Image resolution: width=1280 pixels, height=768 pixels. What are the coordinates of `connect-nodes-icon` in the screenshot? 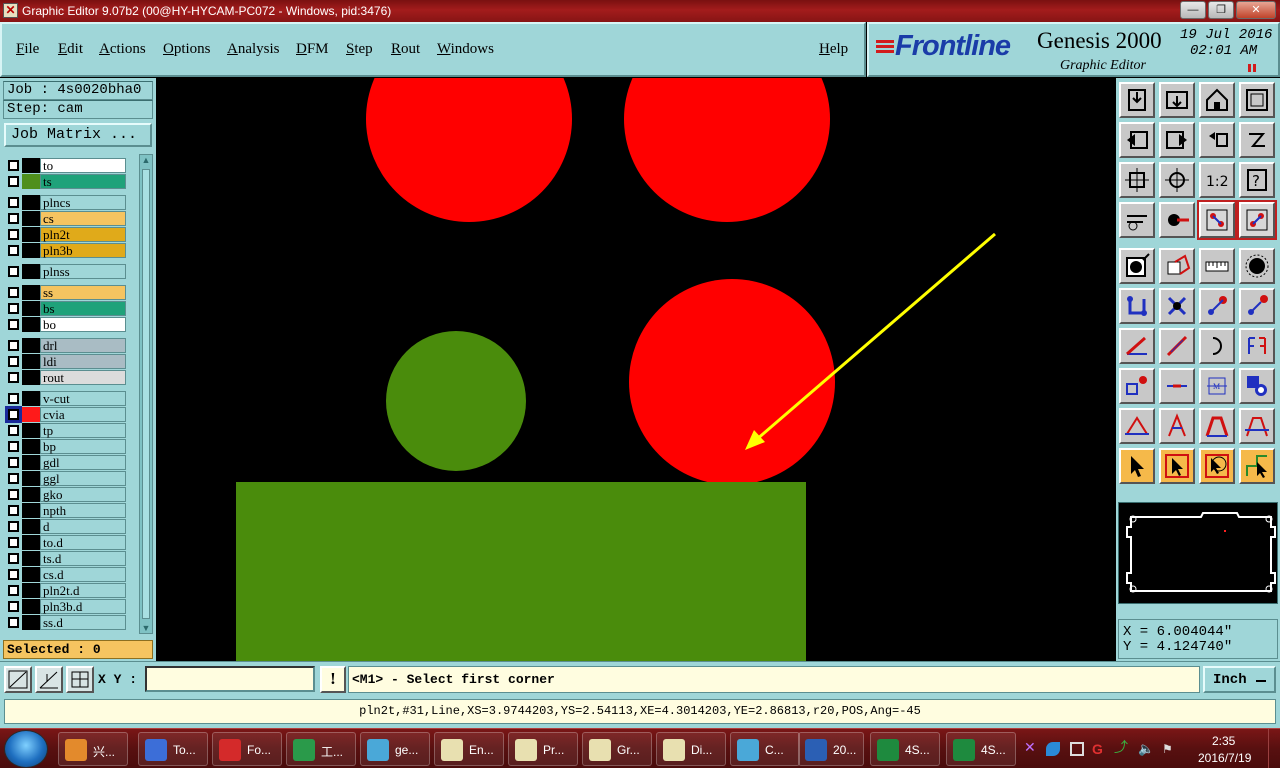 It's located at (1137, 306).